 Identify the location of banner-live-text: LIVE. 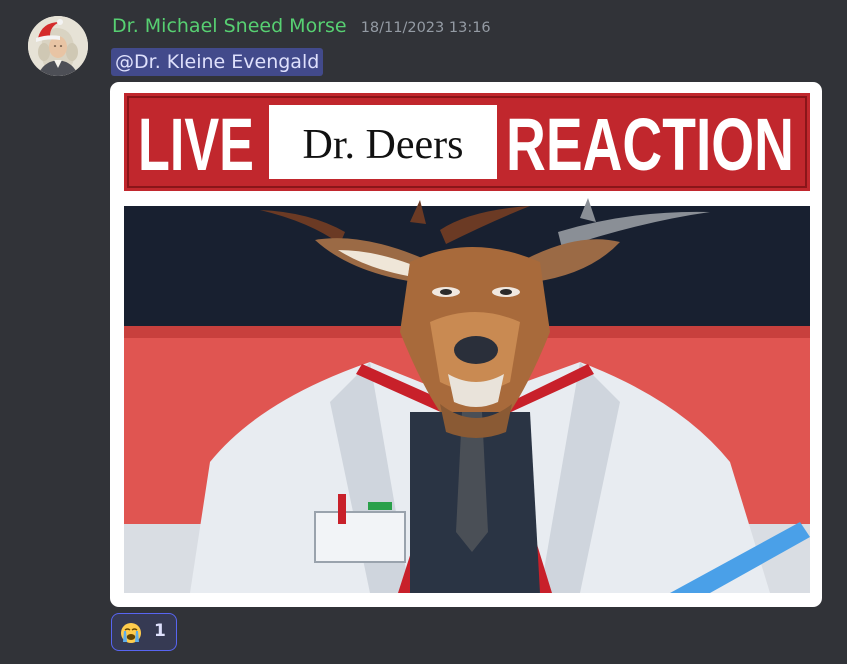
(196, 144).